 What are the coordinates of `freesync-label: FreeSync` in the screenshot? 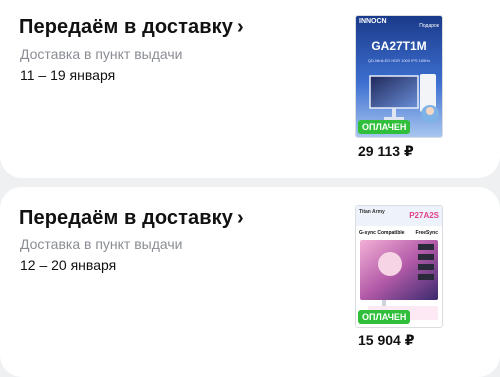 It's located at (426, 233).